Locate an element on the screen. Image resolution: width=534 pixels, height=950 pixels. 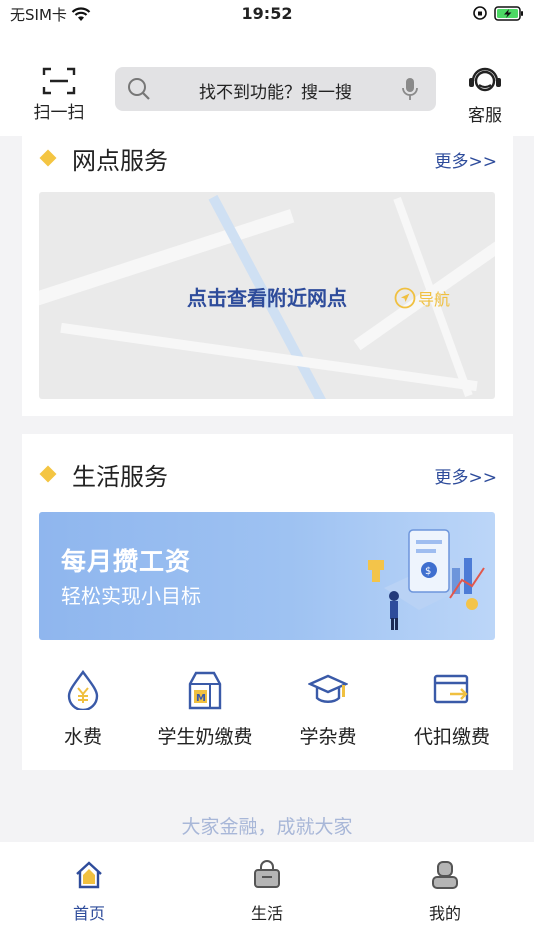
top-header: 扫一扫 找不到功能？搜一搜 客服 is located at coordinates (267, 83).